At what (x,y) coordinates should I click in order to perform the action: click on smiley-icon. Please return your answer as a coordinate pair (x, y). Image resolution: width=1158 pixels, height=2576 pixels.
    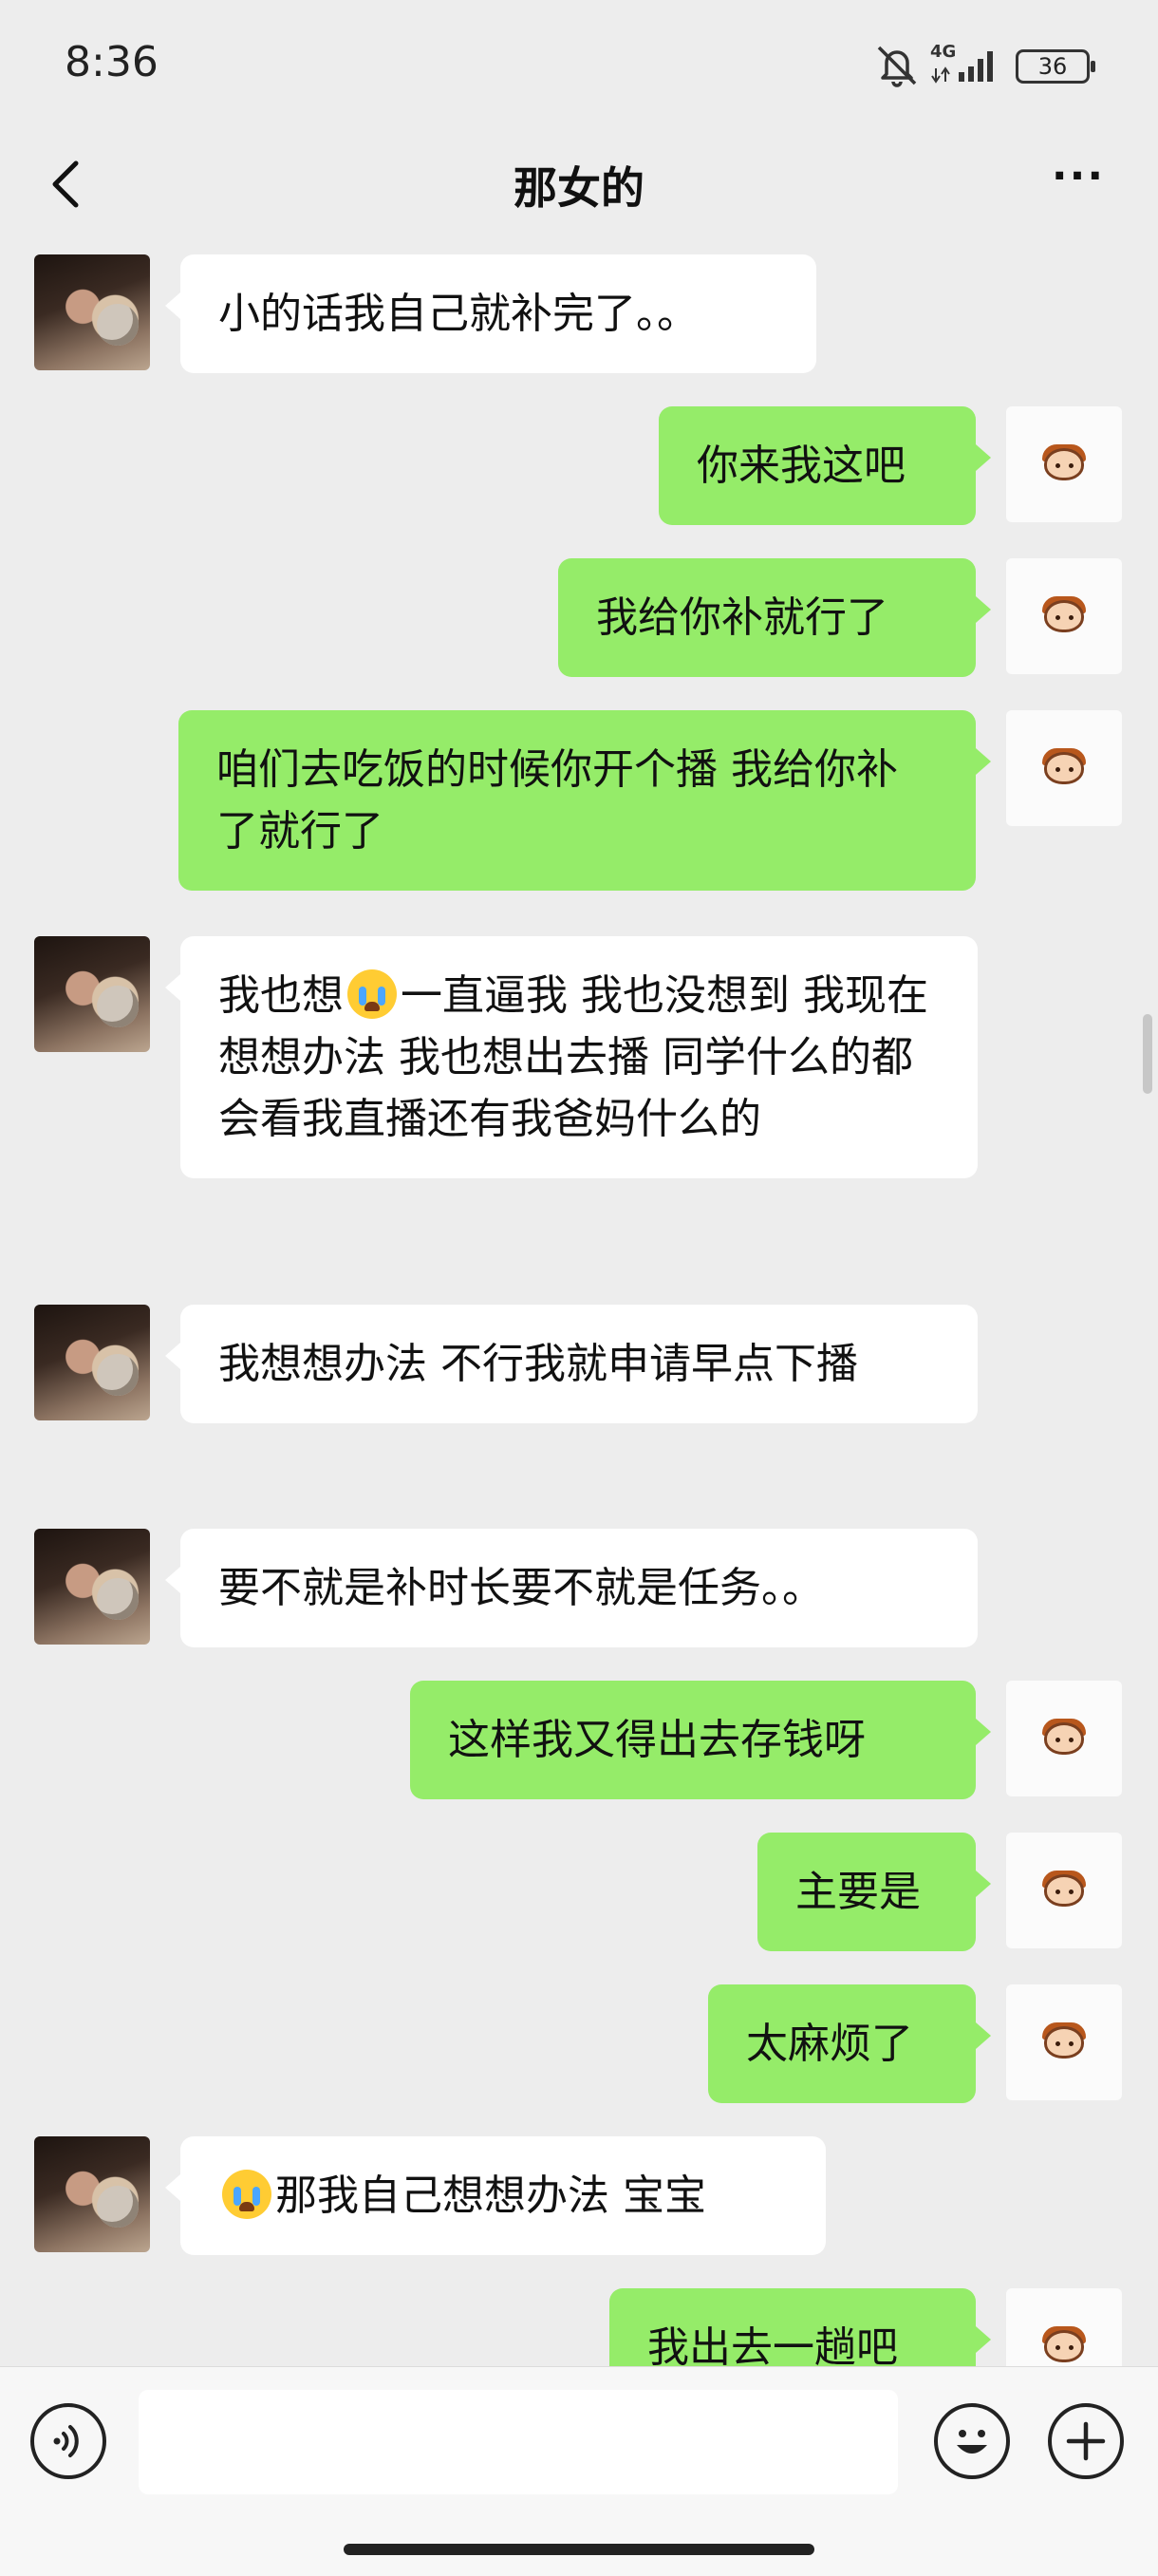
    Looking at the image, I should click on (972, 2442).